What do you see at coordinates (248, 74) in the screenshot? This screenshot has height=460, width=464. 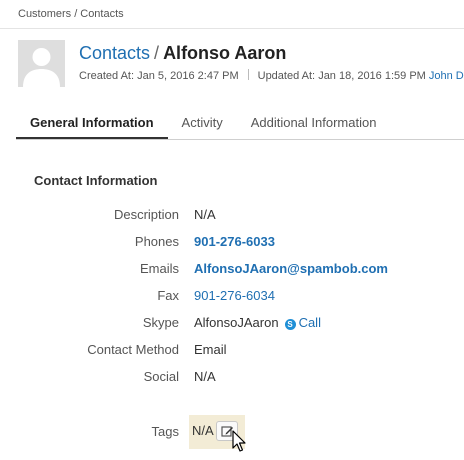 I see `meta-divider` at bounding box center [248, 74].